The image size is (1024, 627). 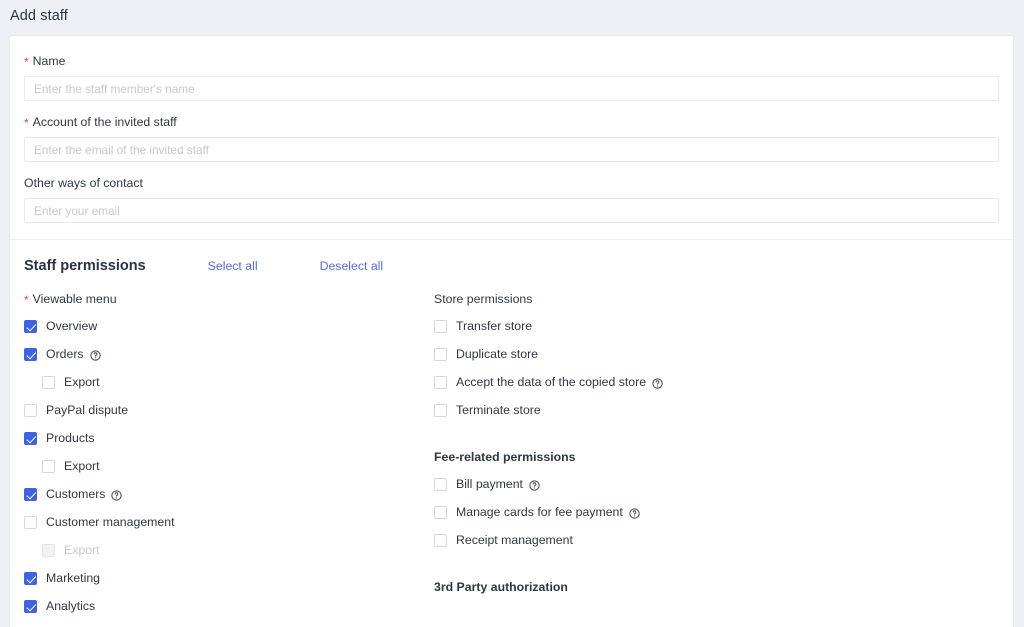 I want to click on viewable-menu-row-export-5: Export, so click(x=229, y=466).